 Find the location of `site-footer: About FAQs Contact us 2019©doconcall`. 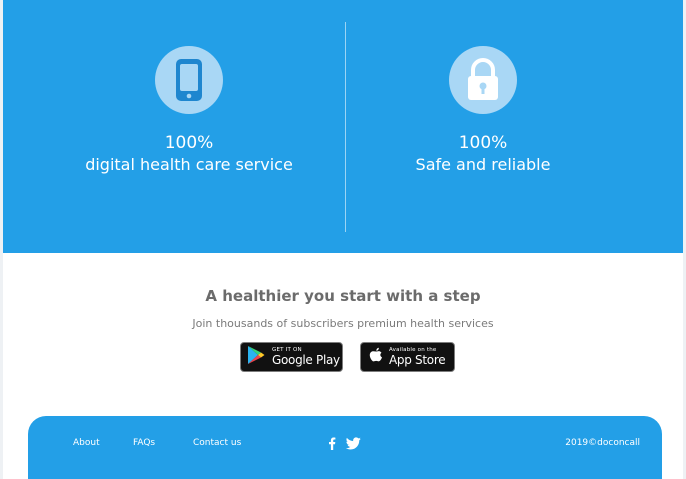

site-footer: About FAQs Contact us 2019©doconcall is located at coordinates (345, 447).